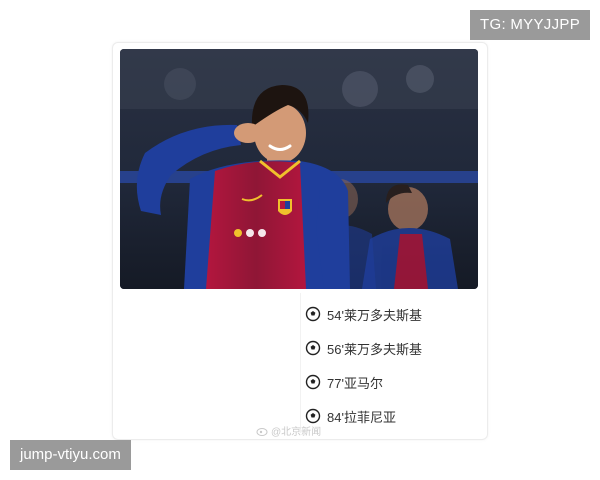 Image resolution: width=600 pixels, height=480 pixels. Describe the element at coordinates (262, 431) in the screenshot. I see `weibo-icon` at that location.